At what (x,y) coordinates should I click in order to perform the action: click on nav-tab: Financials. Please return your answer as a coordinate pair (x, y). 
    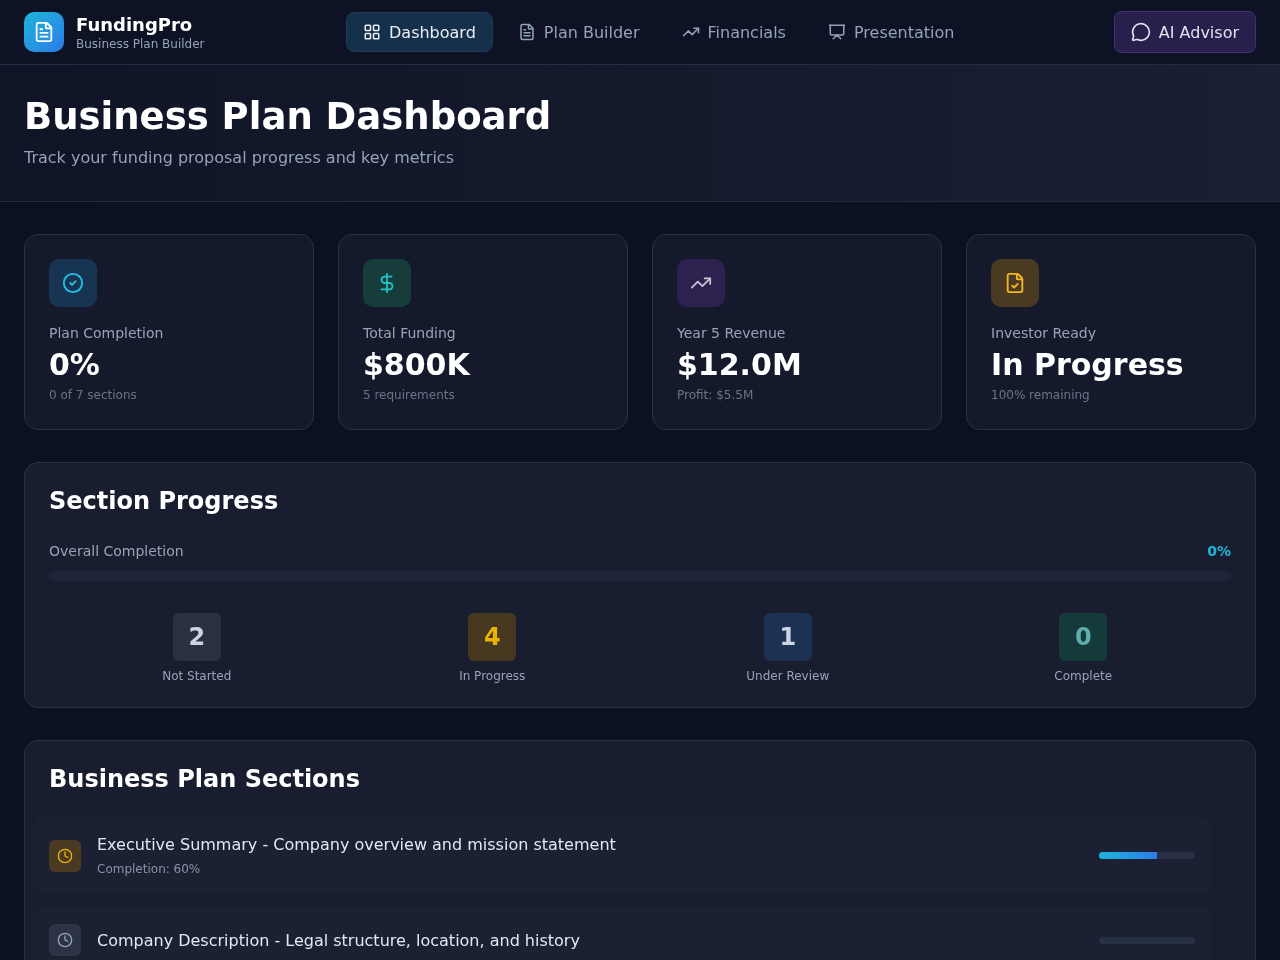
    Looking at the image, I should click on (733, 32).